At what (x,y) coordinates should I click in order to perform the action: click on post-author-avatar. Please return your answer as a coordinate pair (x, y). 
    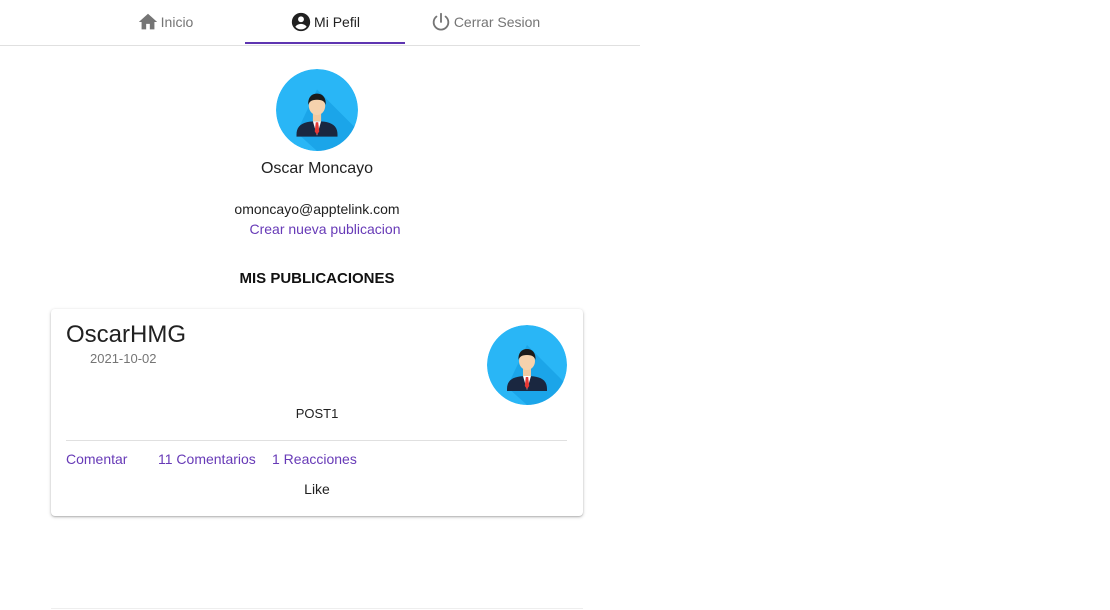
    Looking at the image, I should click on (527, 365).